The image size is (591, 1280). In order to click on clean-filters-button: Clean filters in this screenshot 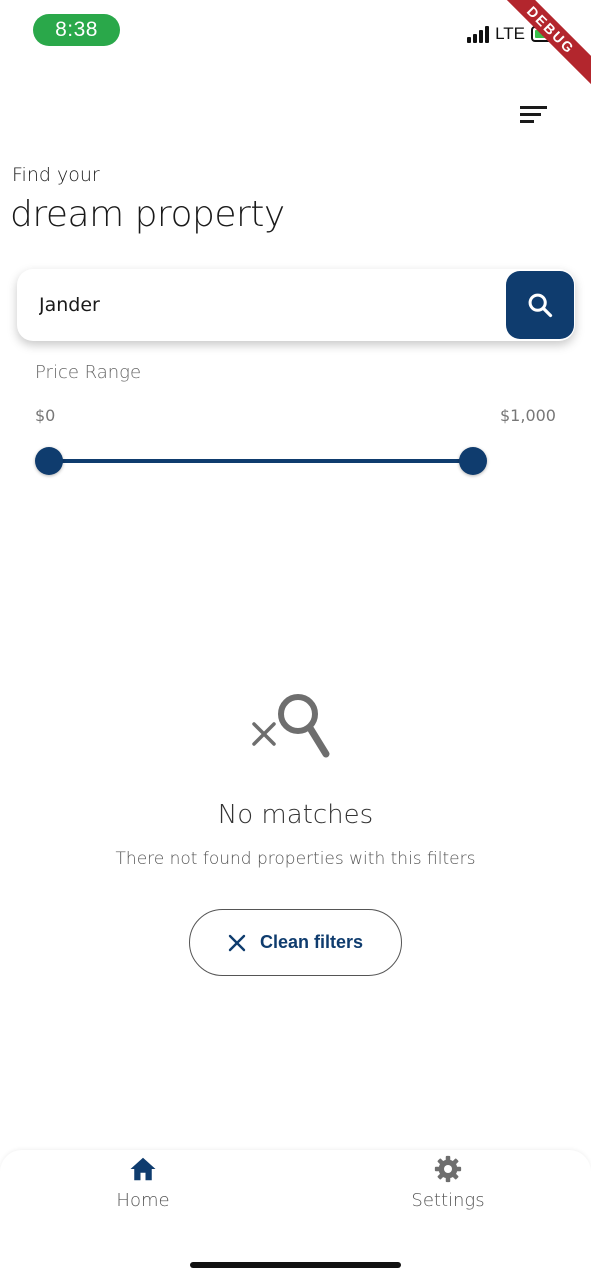, I will do `click(295, 942)`.